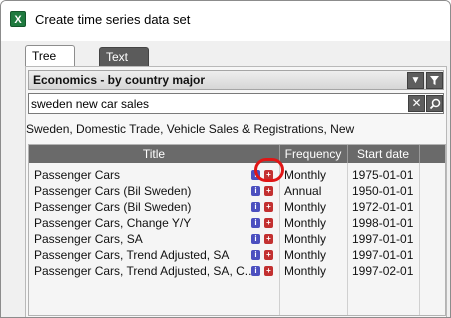 This screenshot has width=451, height=318. I want to click on search-box: ✕, so click(236, 103).